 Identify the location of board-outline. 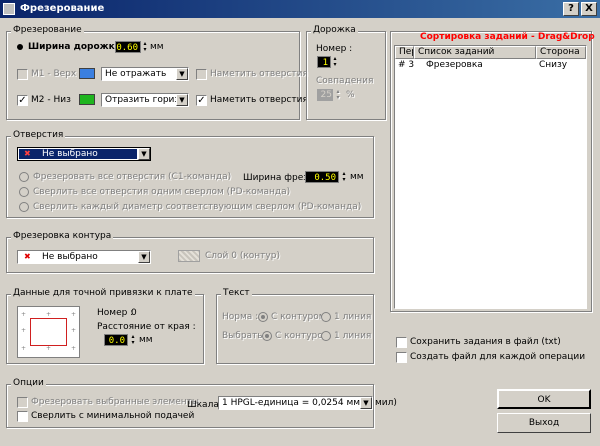
(48, 332).